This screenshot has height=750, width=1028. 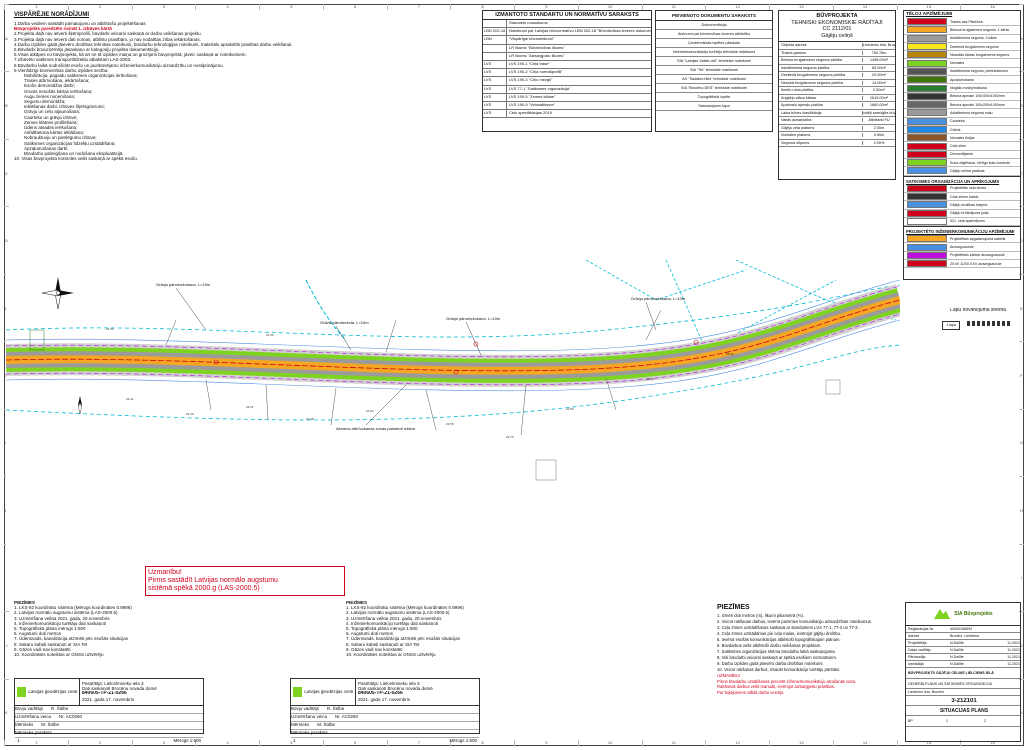 What do you see at coordinates (947, 721) in the screenshot?
I see `sheet-number: 1` at bounding box center [947, 721].